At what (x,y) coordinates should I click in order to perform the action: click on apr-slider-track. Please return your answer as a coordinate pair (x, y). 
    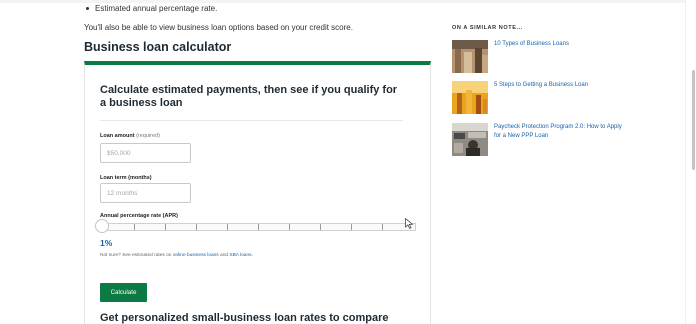
    Looking at the image, I should click on (259, 227).